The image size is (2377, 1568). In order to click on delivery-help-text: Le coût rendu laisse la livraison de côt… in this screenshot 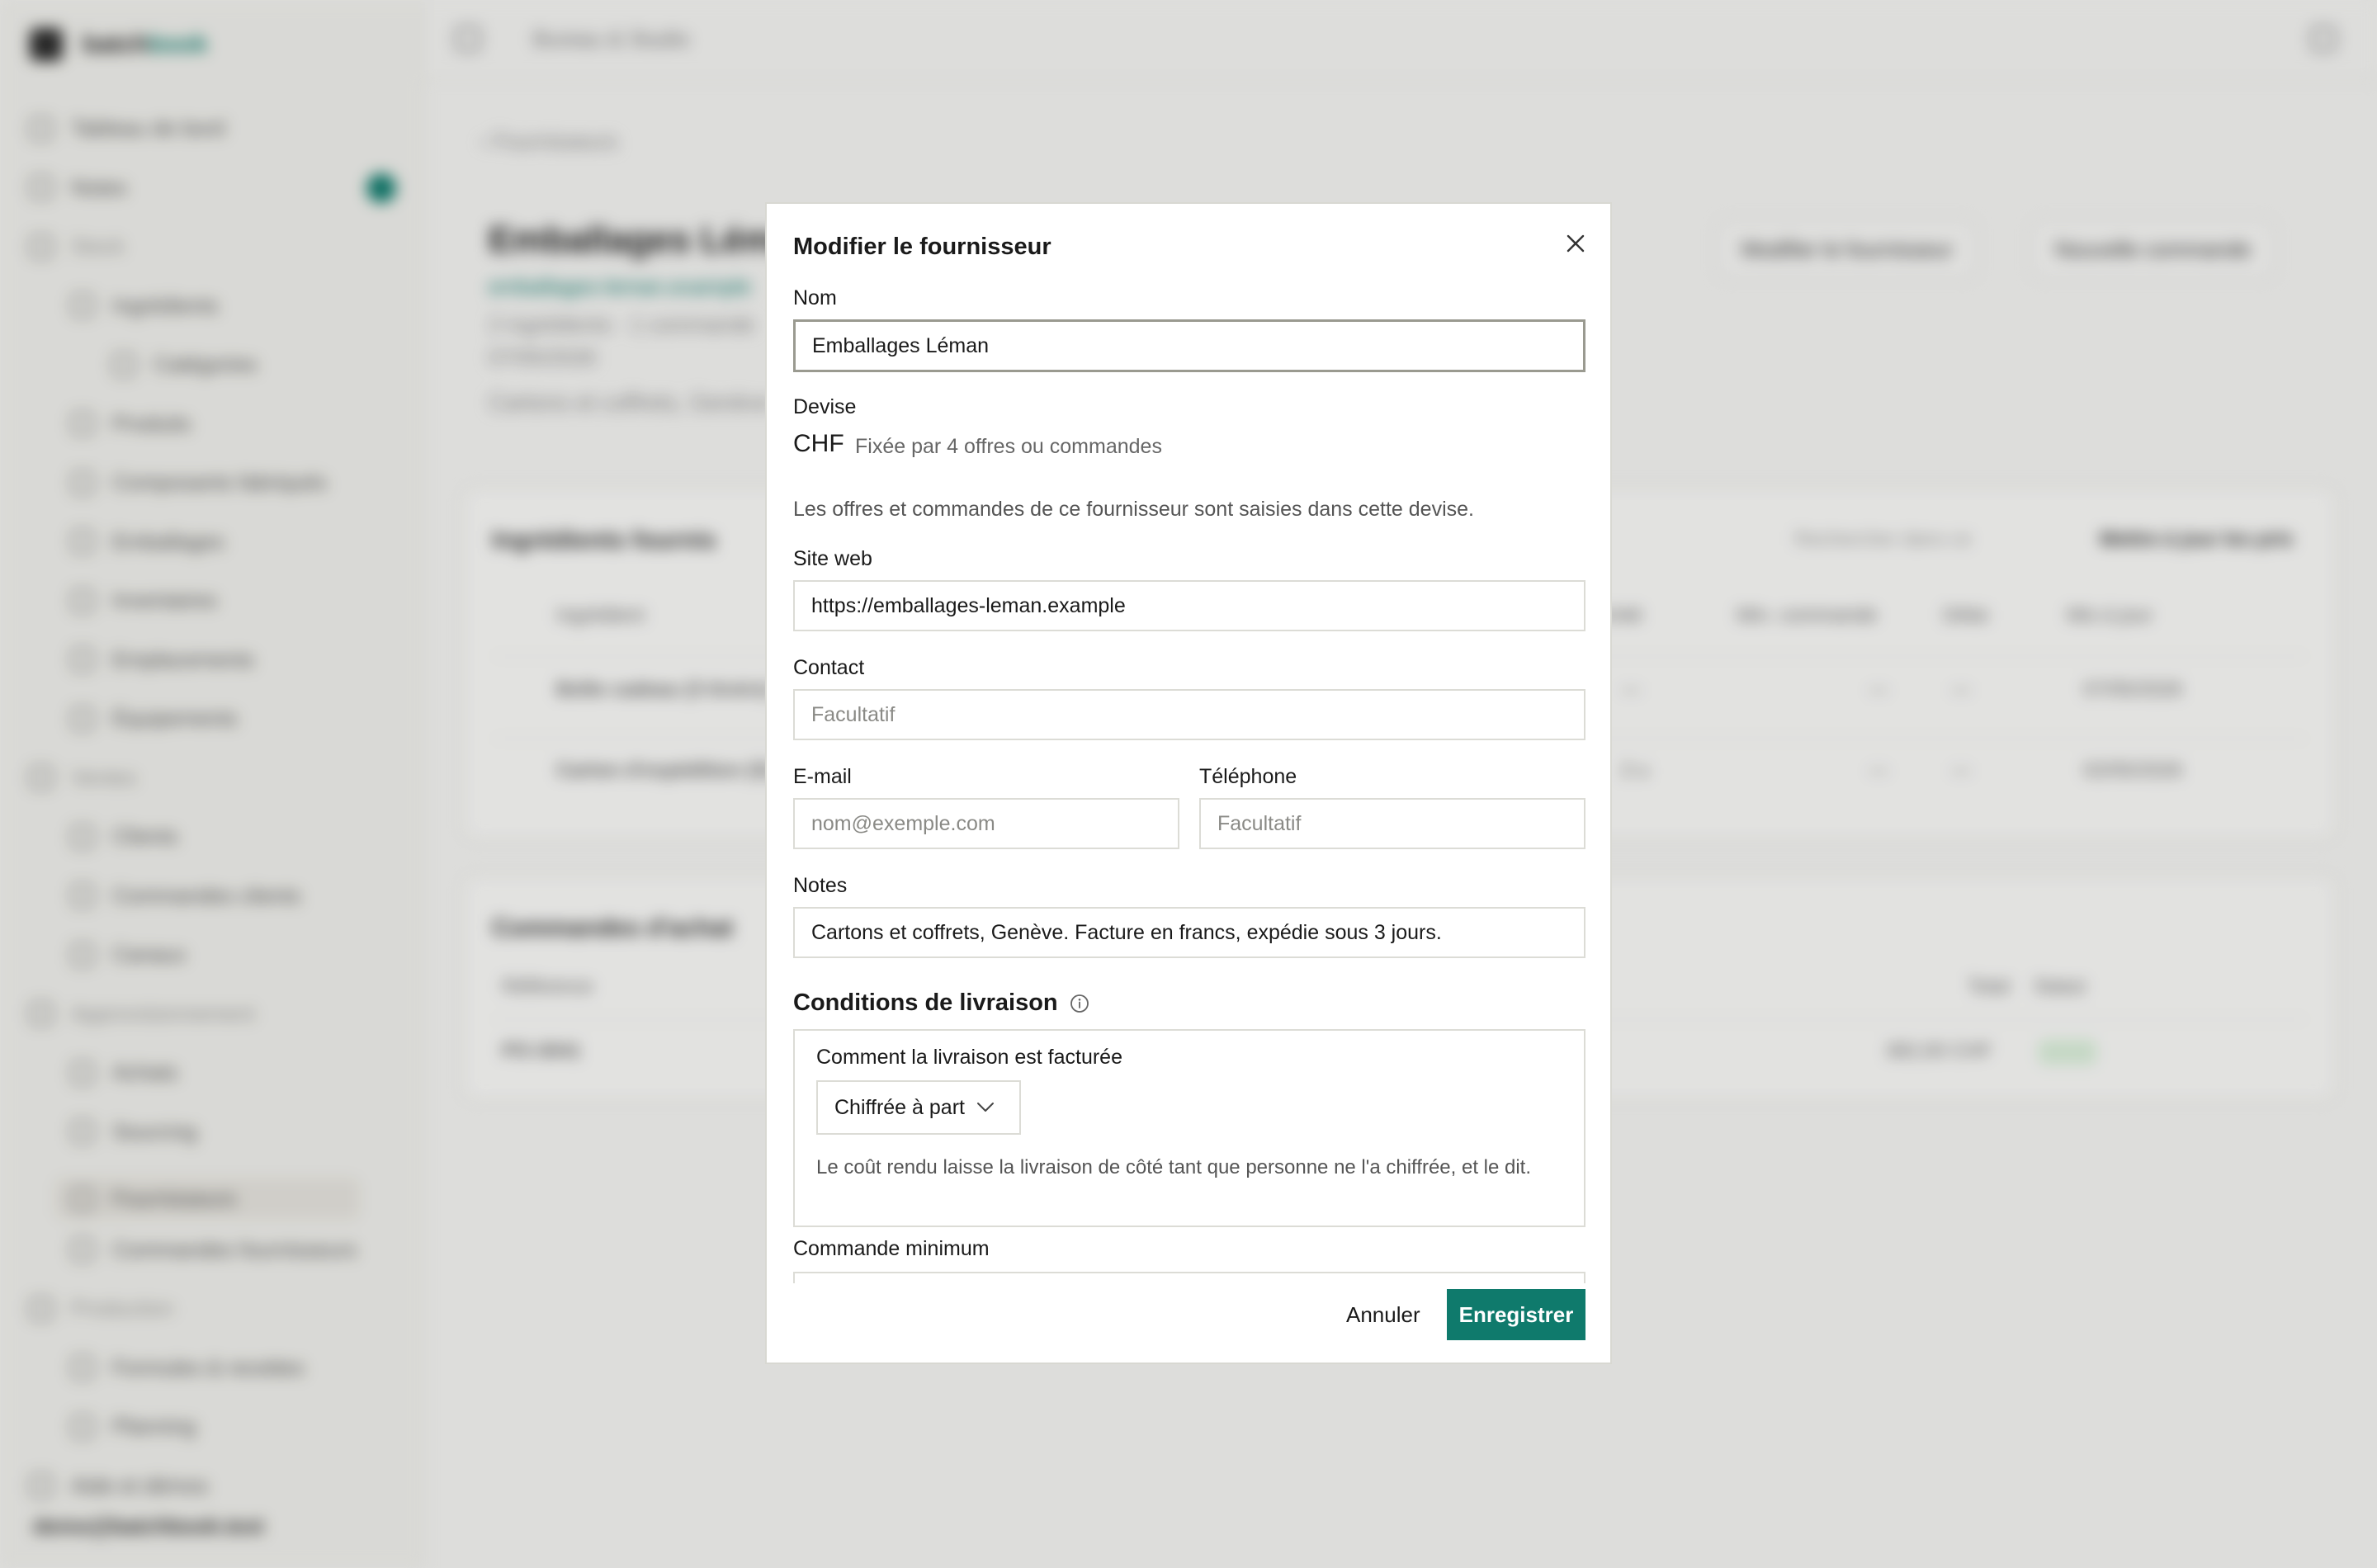, I will do `click(1174, 1167)`.